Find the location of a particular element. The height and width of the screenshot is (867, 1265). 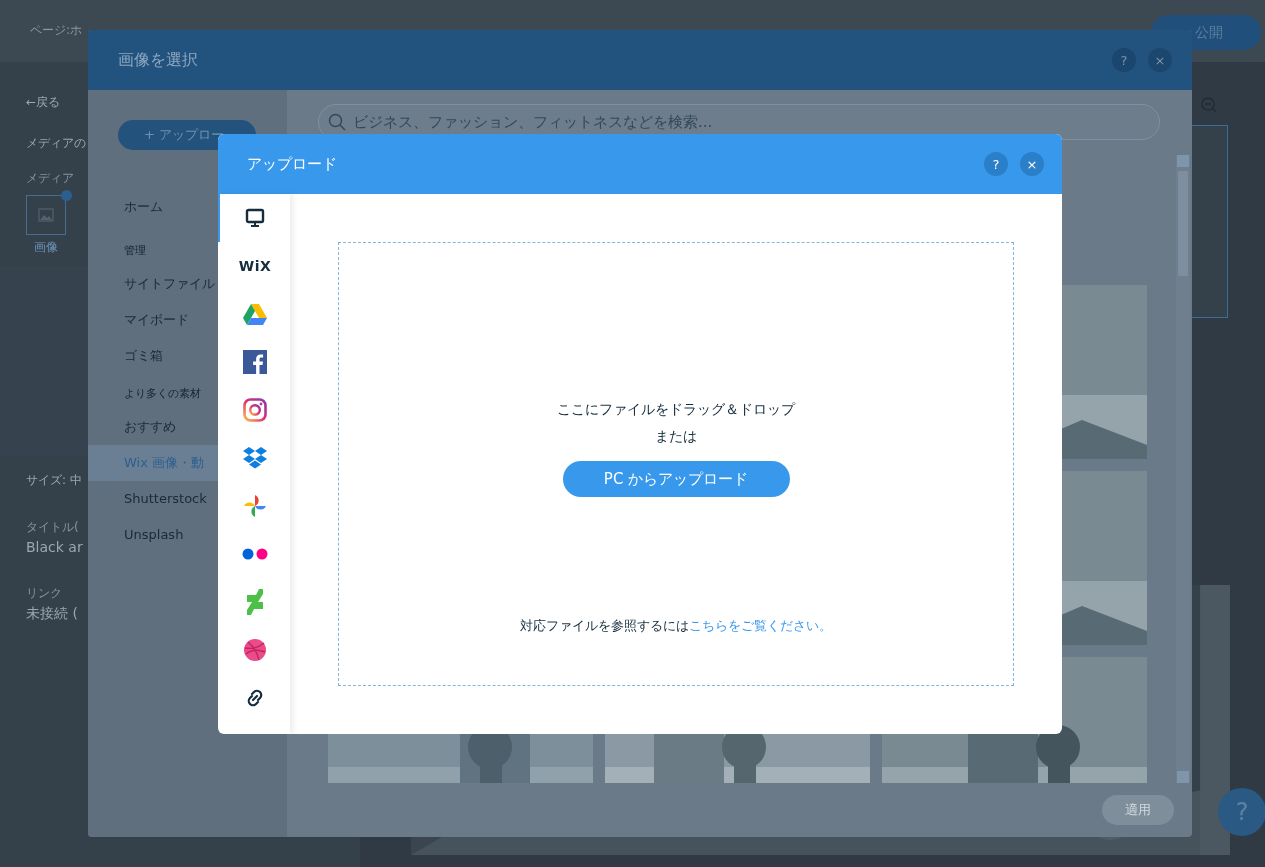

size-label: サイズ: 中 is located at coordinates (54, 480).